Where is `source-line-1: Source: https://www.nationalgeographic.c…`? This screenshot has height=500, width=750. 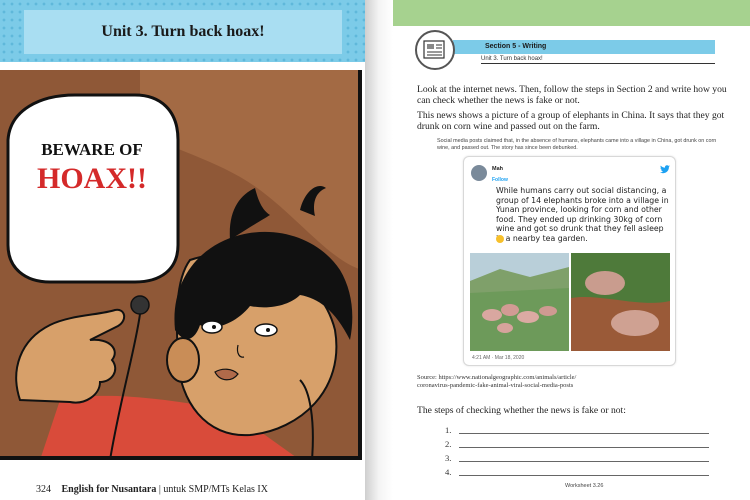 source-line-1: Source: https://www.nationalgeographic.c… is located at coordinates (497, 377).